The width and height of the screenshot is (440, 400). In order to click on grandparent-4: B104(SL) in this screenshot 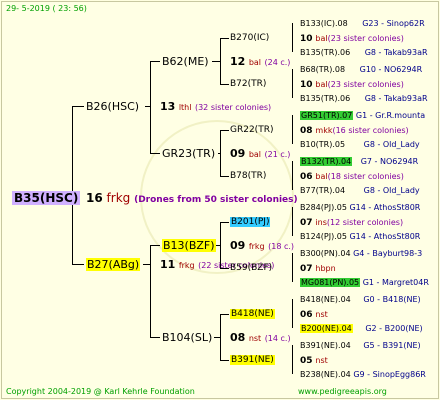, I will do `click(187, 337)`.